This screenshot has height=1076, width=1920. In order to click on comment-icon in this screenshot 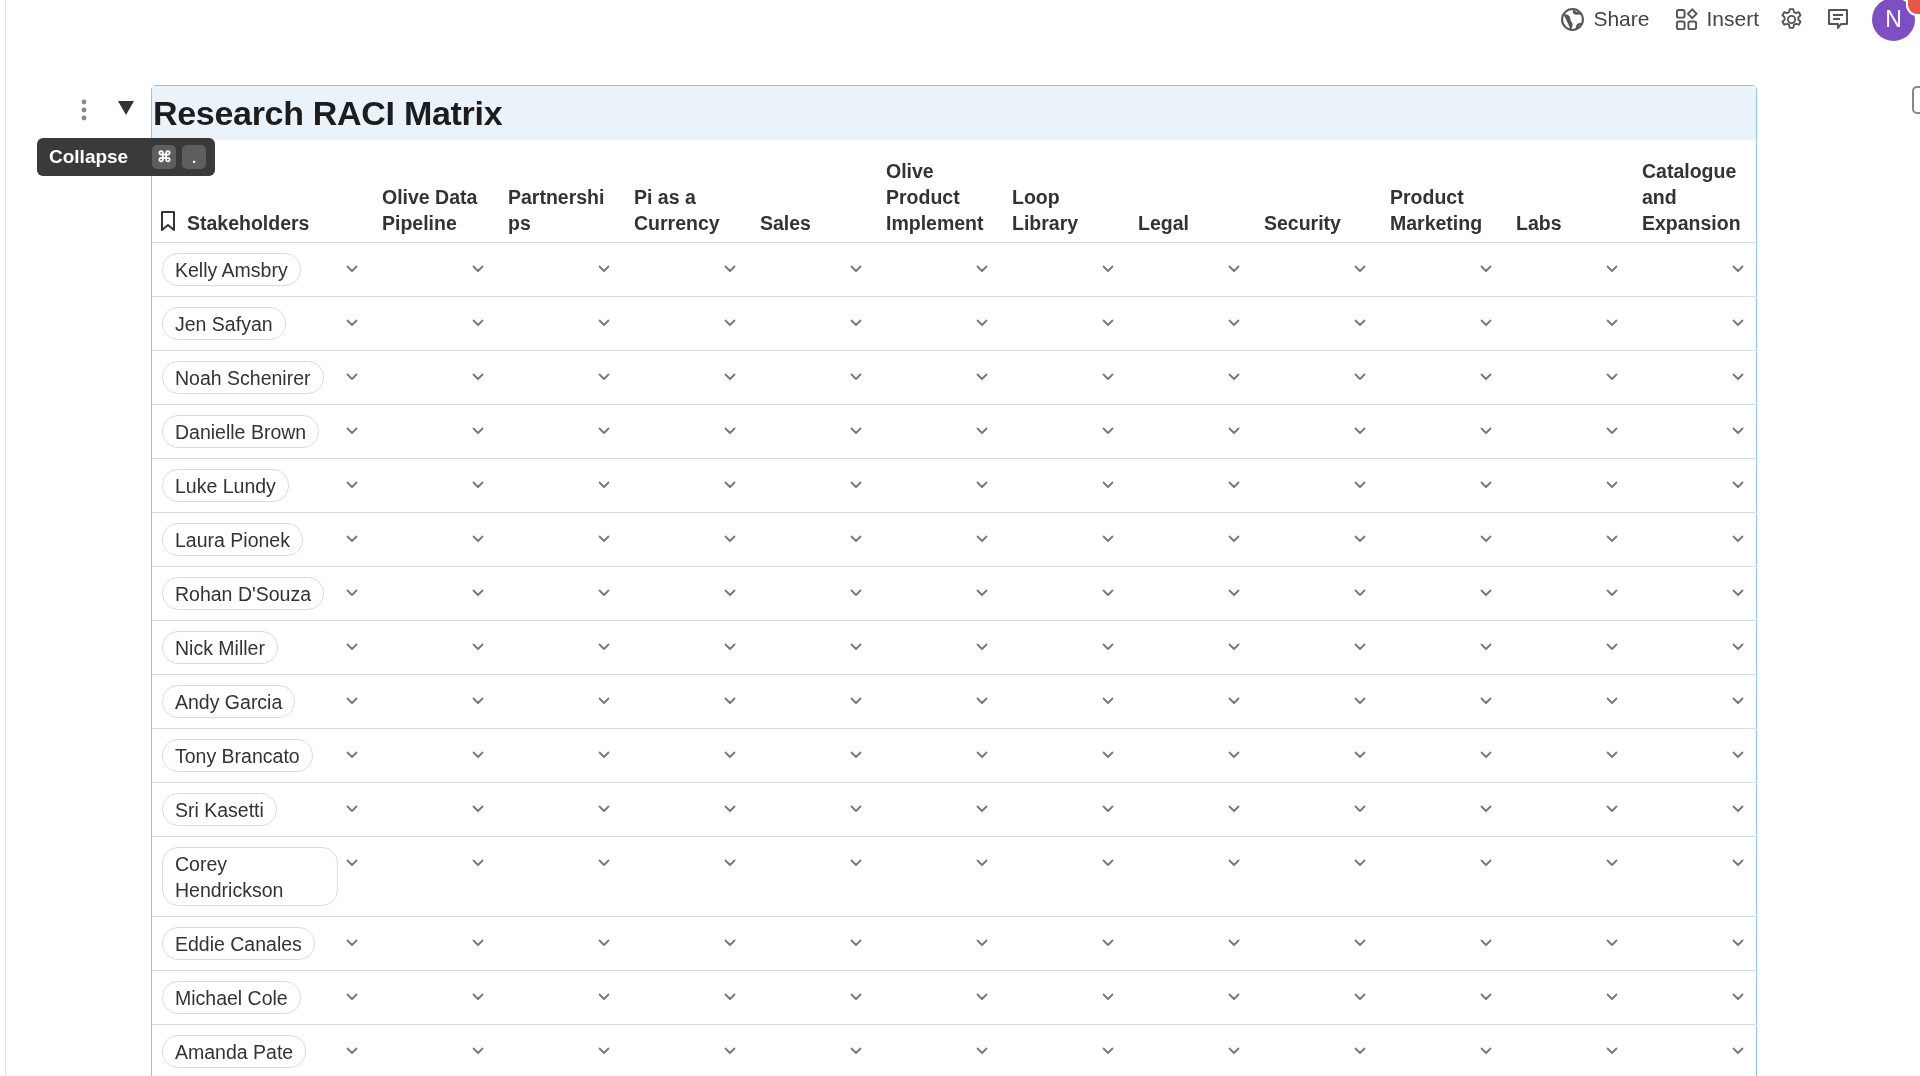, I will do `click(1838, 19)`.